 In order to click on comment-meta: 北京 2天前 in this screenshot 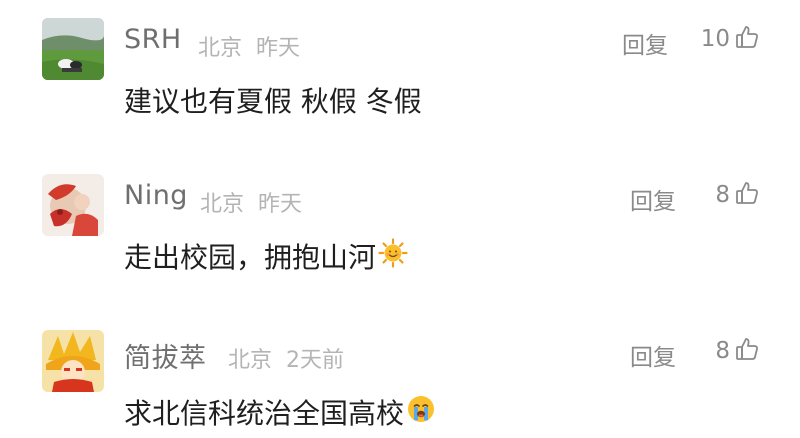, I will do `click(286, 358)`.